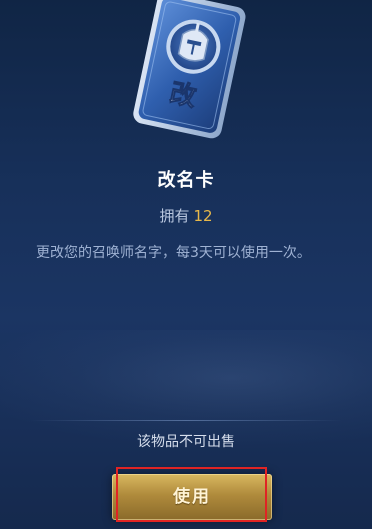 The width and height of the screenshot is (372, 529). What do you see at coordinates (186, 180) in the screenshot?
I see `item-name: 改名卡` at bounding box center [186, 180].